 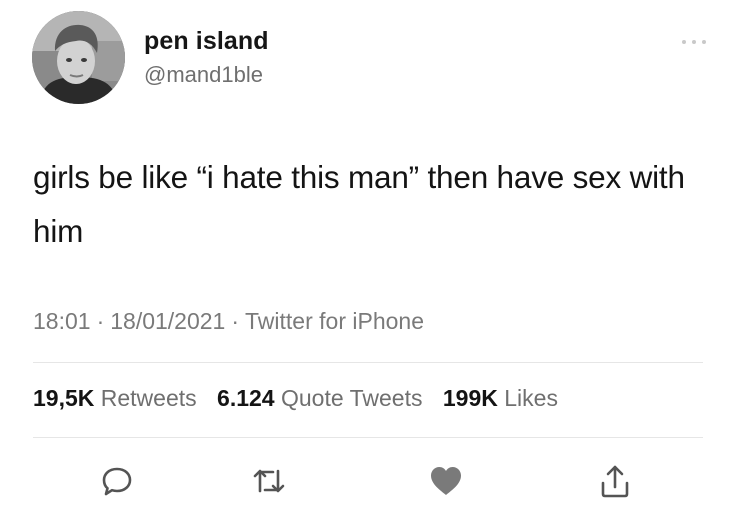 What do you see at coordinates (500, 398) in the screenshot?
I see `likes-stat: 199K Likes` at bounding box center [500, 398].